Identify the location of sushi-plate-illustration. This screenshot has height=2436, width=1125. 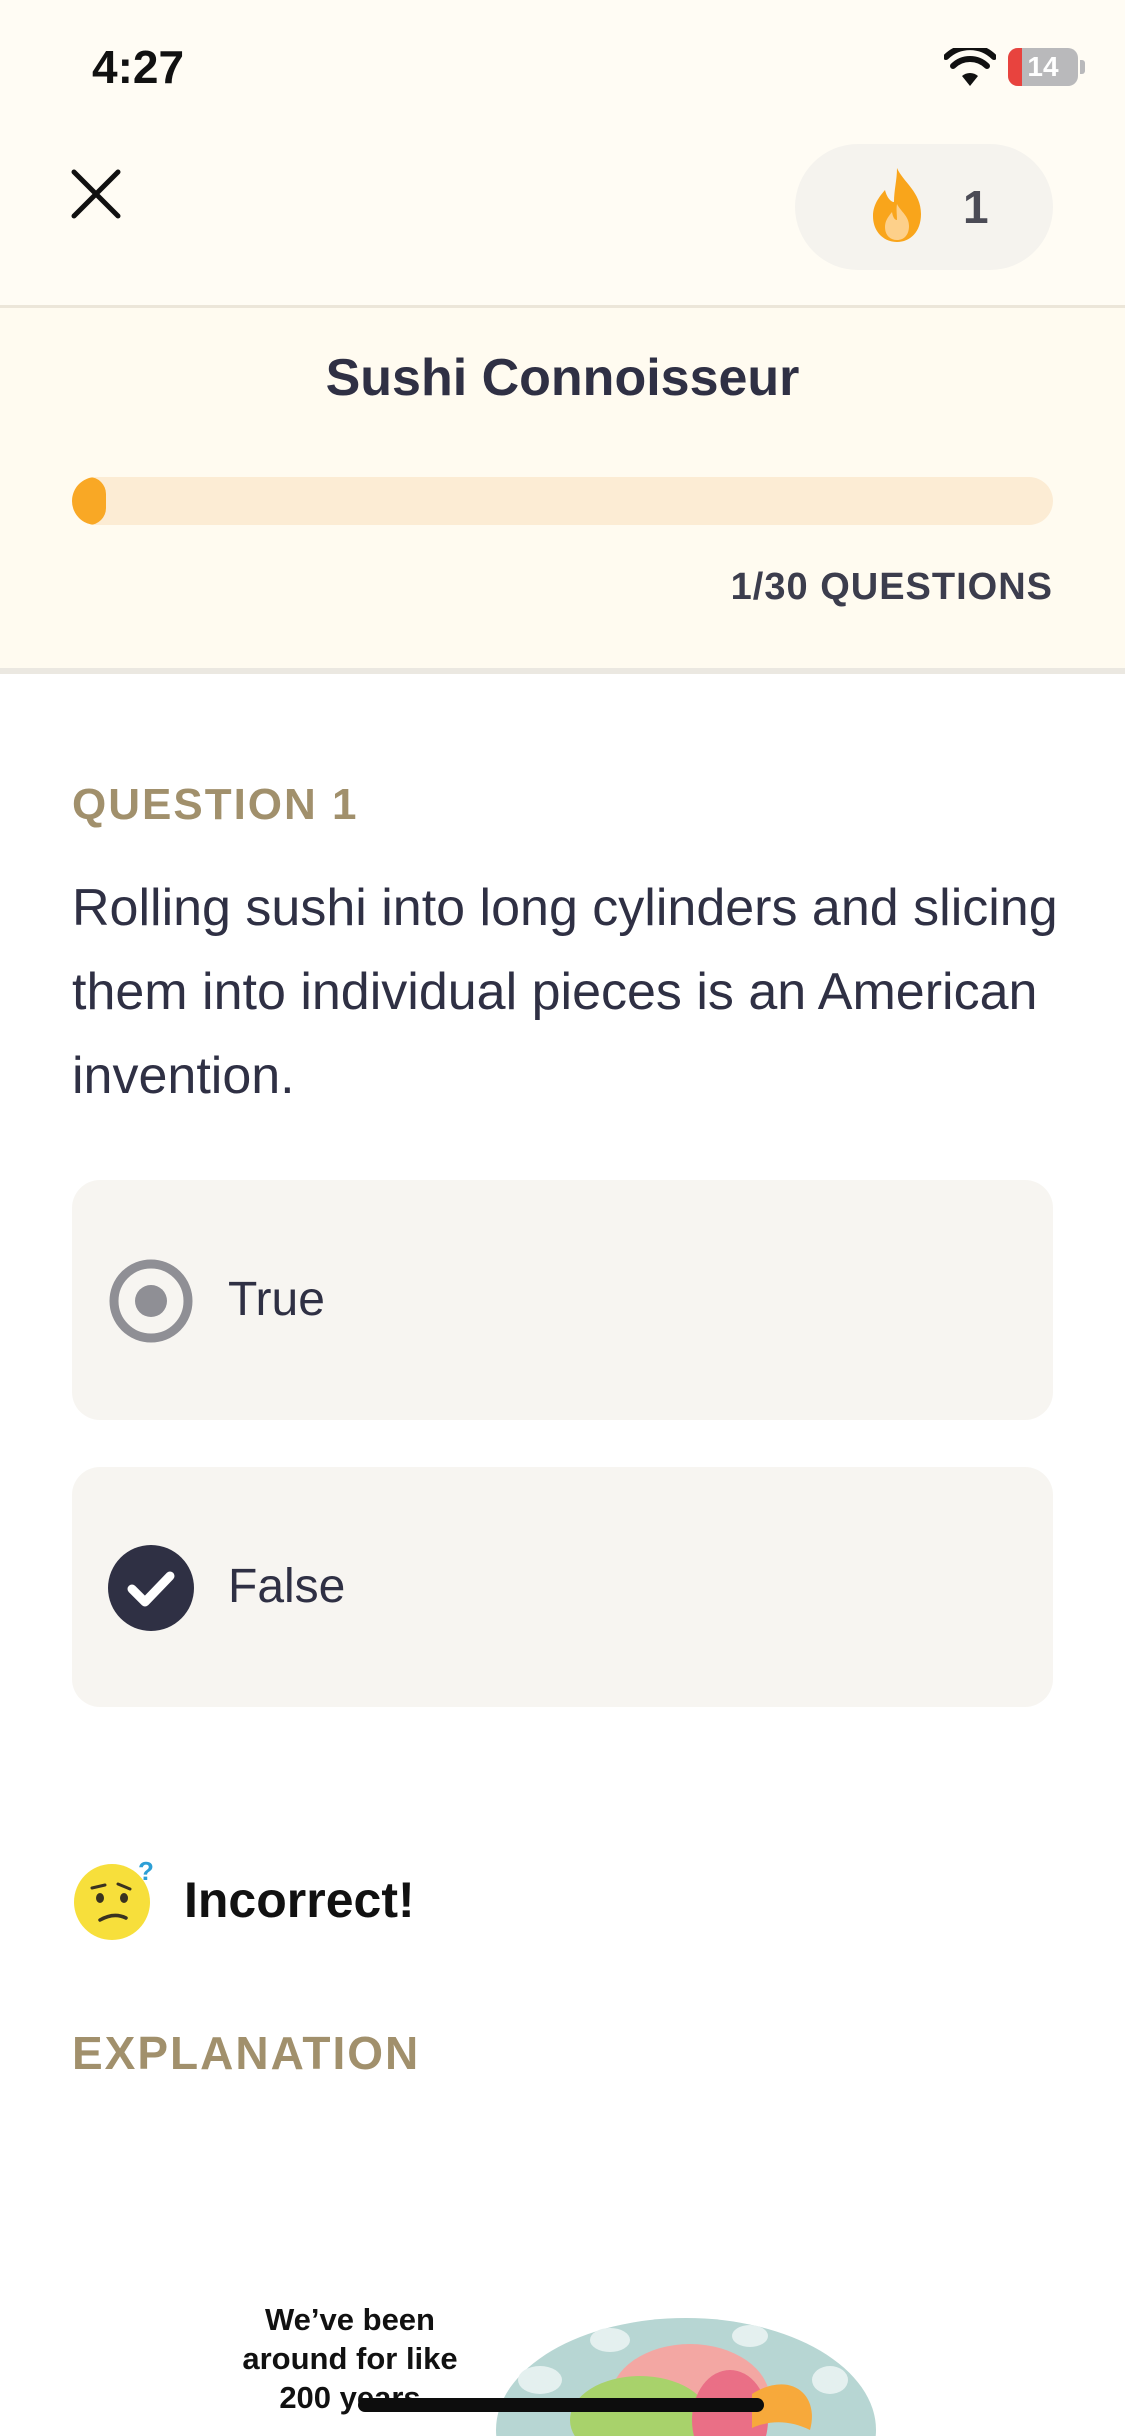
(686, 2377).